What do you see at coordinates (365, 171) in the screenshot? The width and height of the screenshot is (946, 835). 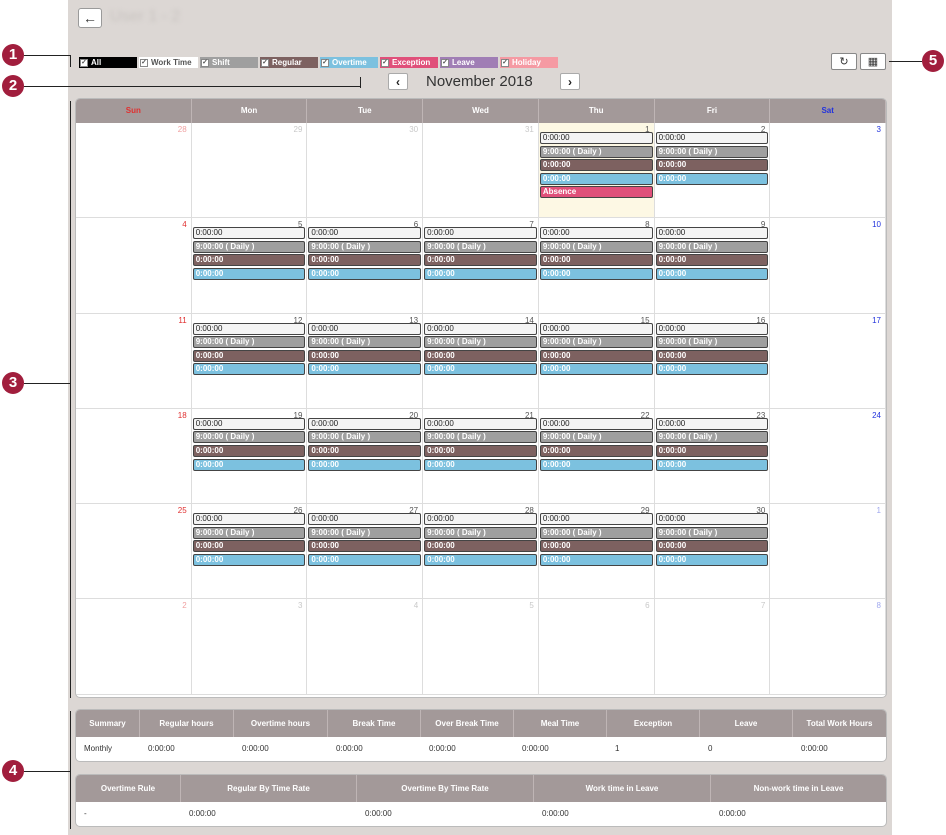 I see `calendar-day-cell: 30` at bounding box center [365, 171].